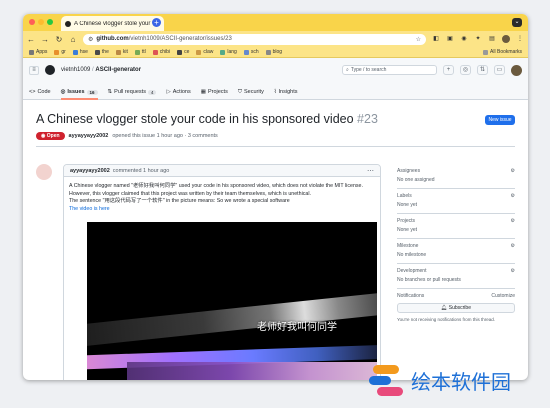 This screenshot has width=550, height=408. What do you see at coordinates (41, 22) in the screenshot?
I see `minimize-window-button` at bounding box center [41, 22].